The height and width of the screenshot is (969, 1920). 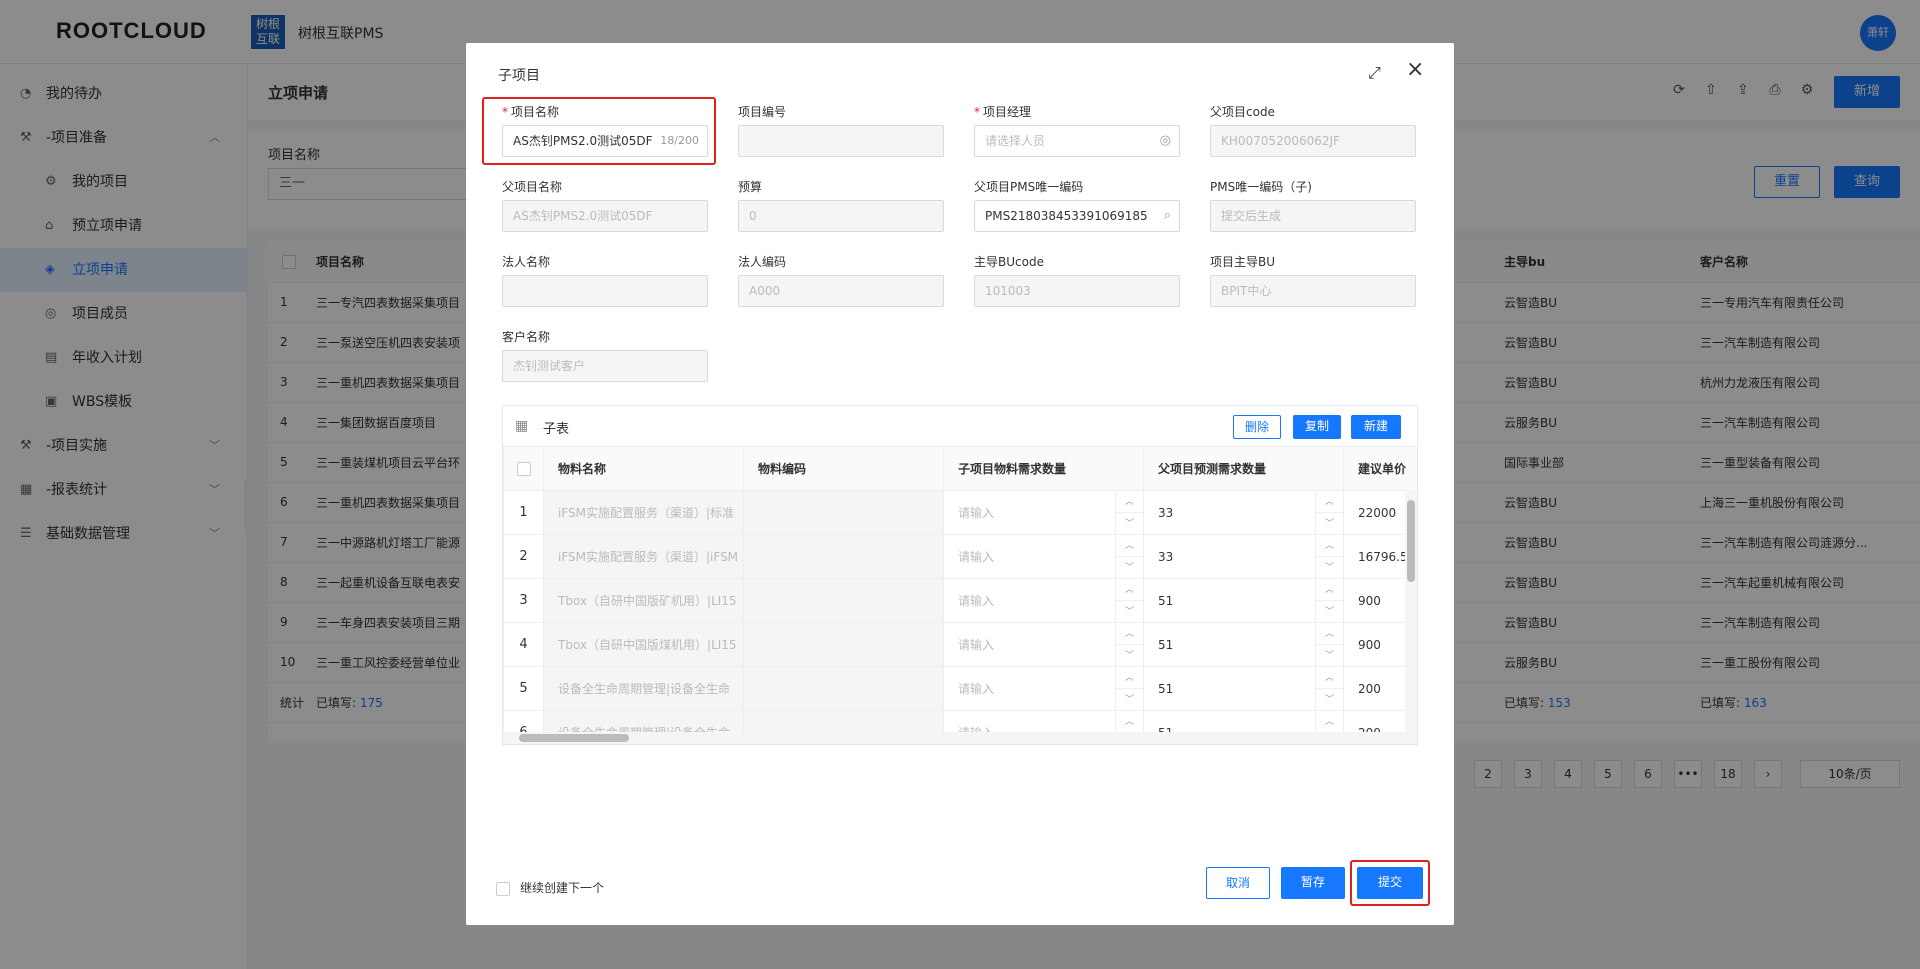 What do you see at coordinates (1165, 140) in the screenshot?
I see `user-icon: ◎` at bounding box center [1165, 140].